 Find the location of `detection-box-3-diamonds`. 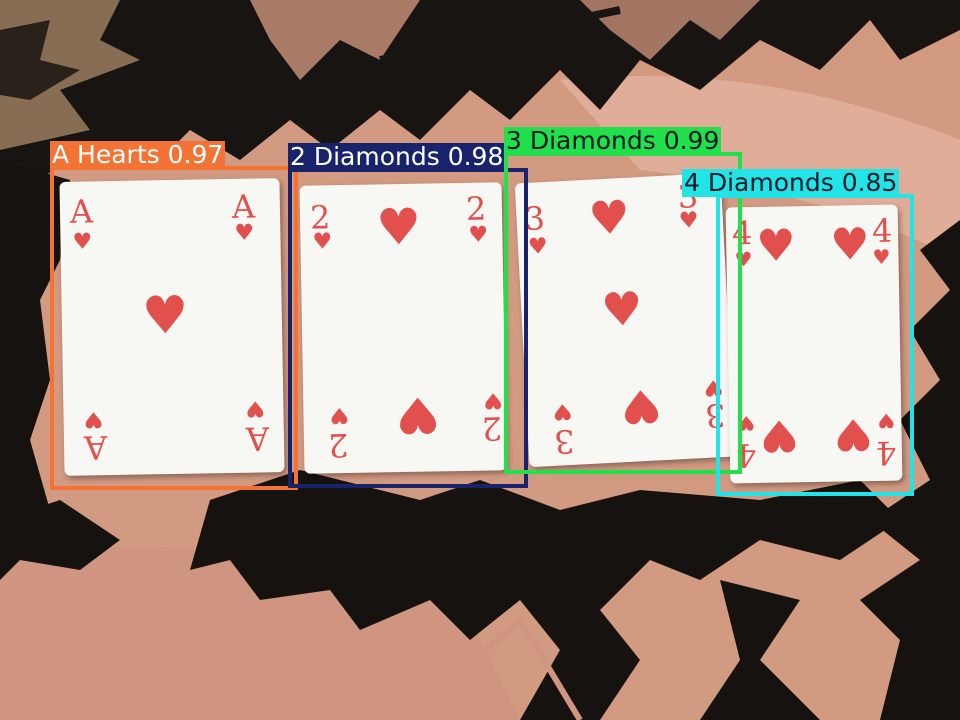

detection-box-3-diamonds is located at coordinates (623, 313).